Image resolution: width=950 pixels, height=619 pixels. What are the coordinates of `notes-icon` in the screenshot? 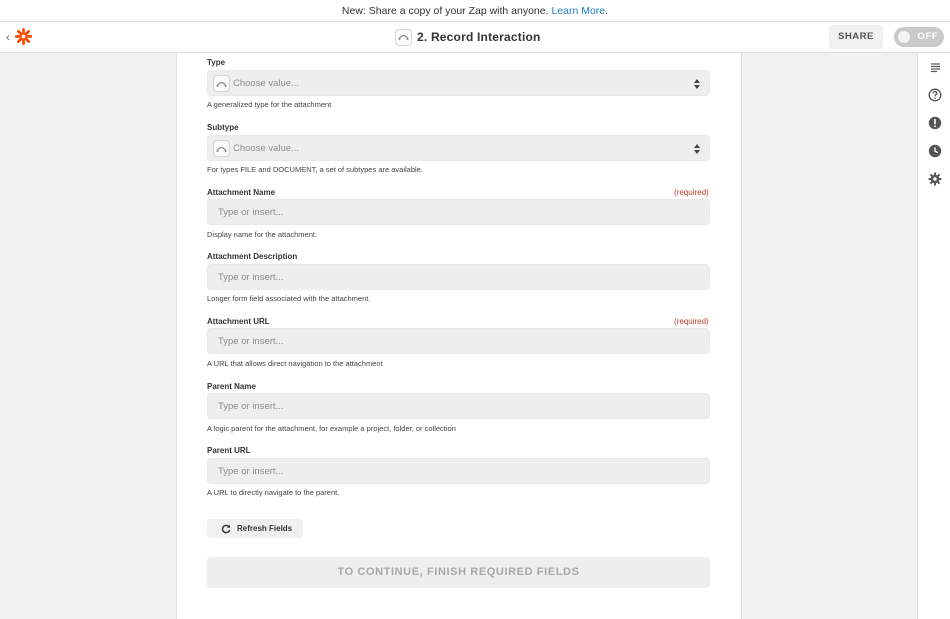 It's located at (935, 67).